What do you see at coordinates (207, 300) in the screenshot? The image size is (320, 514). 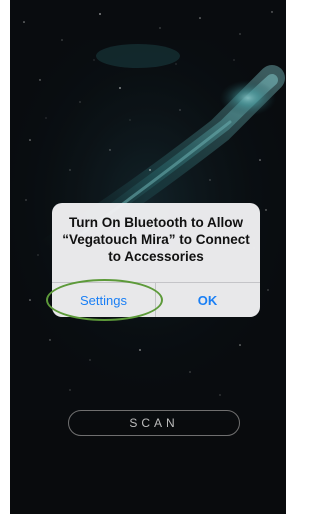 I see `ok-button: OK` at bounding box center [207, 300].